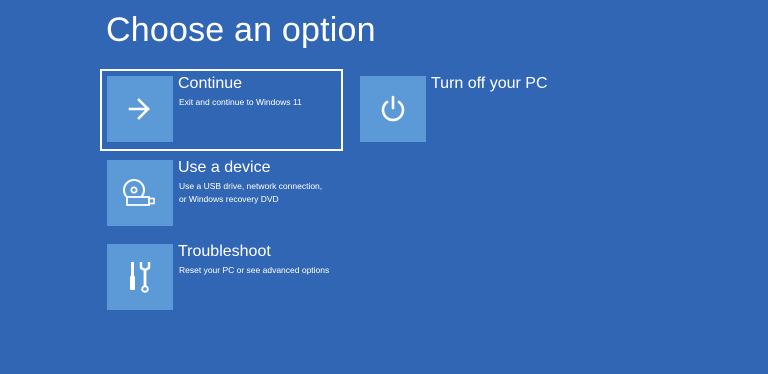  Describe the element at coordinates (254, 270) in the screenshot. I see `troubleshoot-description: Reset your PC or see advanced options` at that location.